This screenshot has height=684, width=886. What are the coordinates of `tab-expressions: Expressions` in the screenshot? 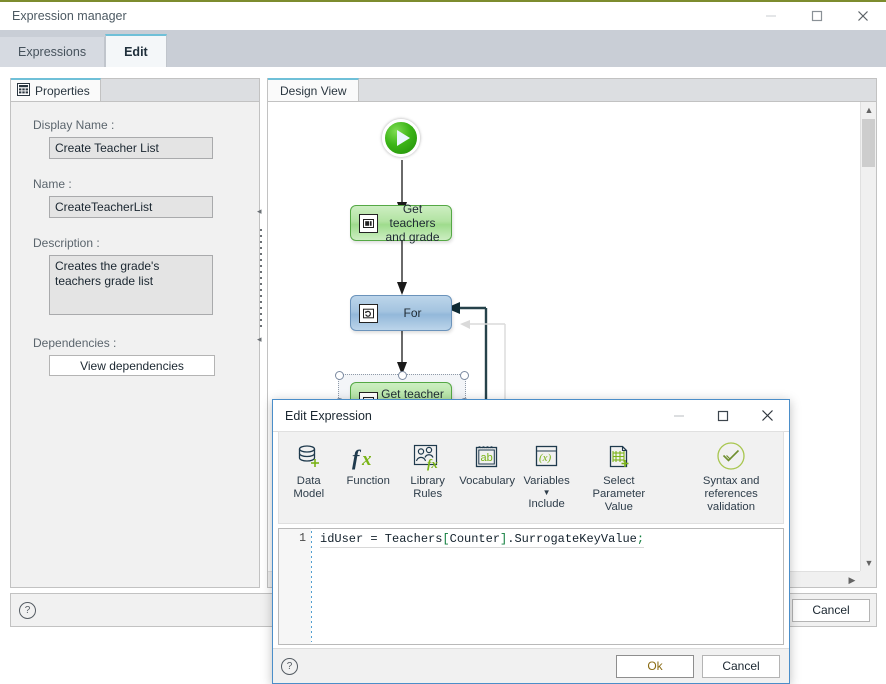 It's located at (52, 52).